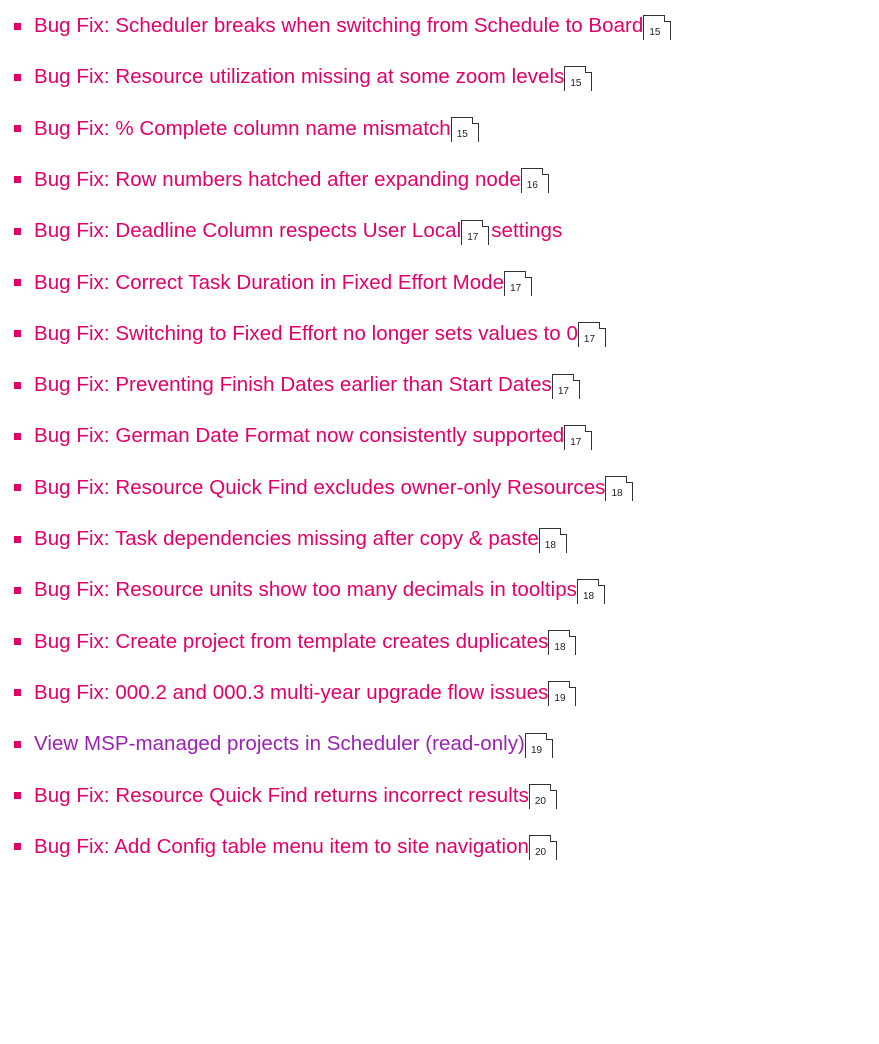 Image resolution: width=879 pixels, height=1044 pixels. Describe the element at coordinates (532, 186) in the screenshot. I see `page-number: 16` at that location.